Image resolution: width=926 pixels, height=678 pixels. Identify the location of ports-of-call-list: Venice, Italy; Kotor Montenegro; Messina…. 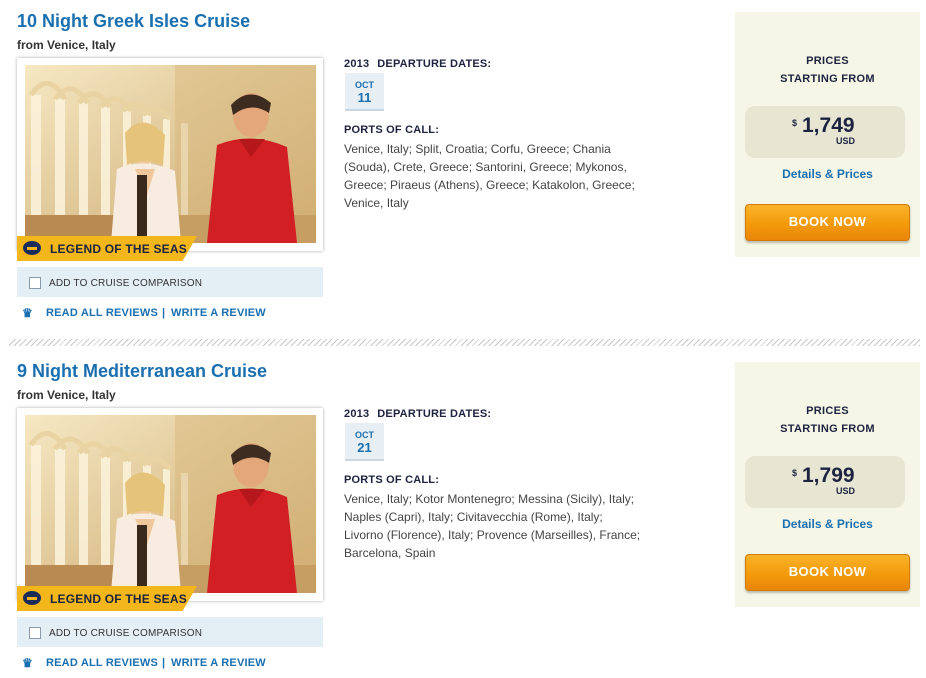
(492, 526).